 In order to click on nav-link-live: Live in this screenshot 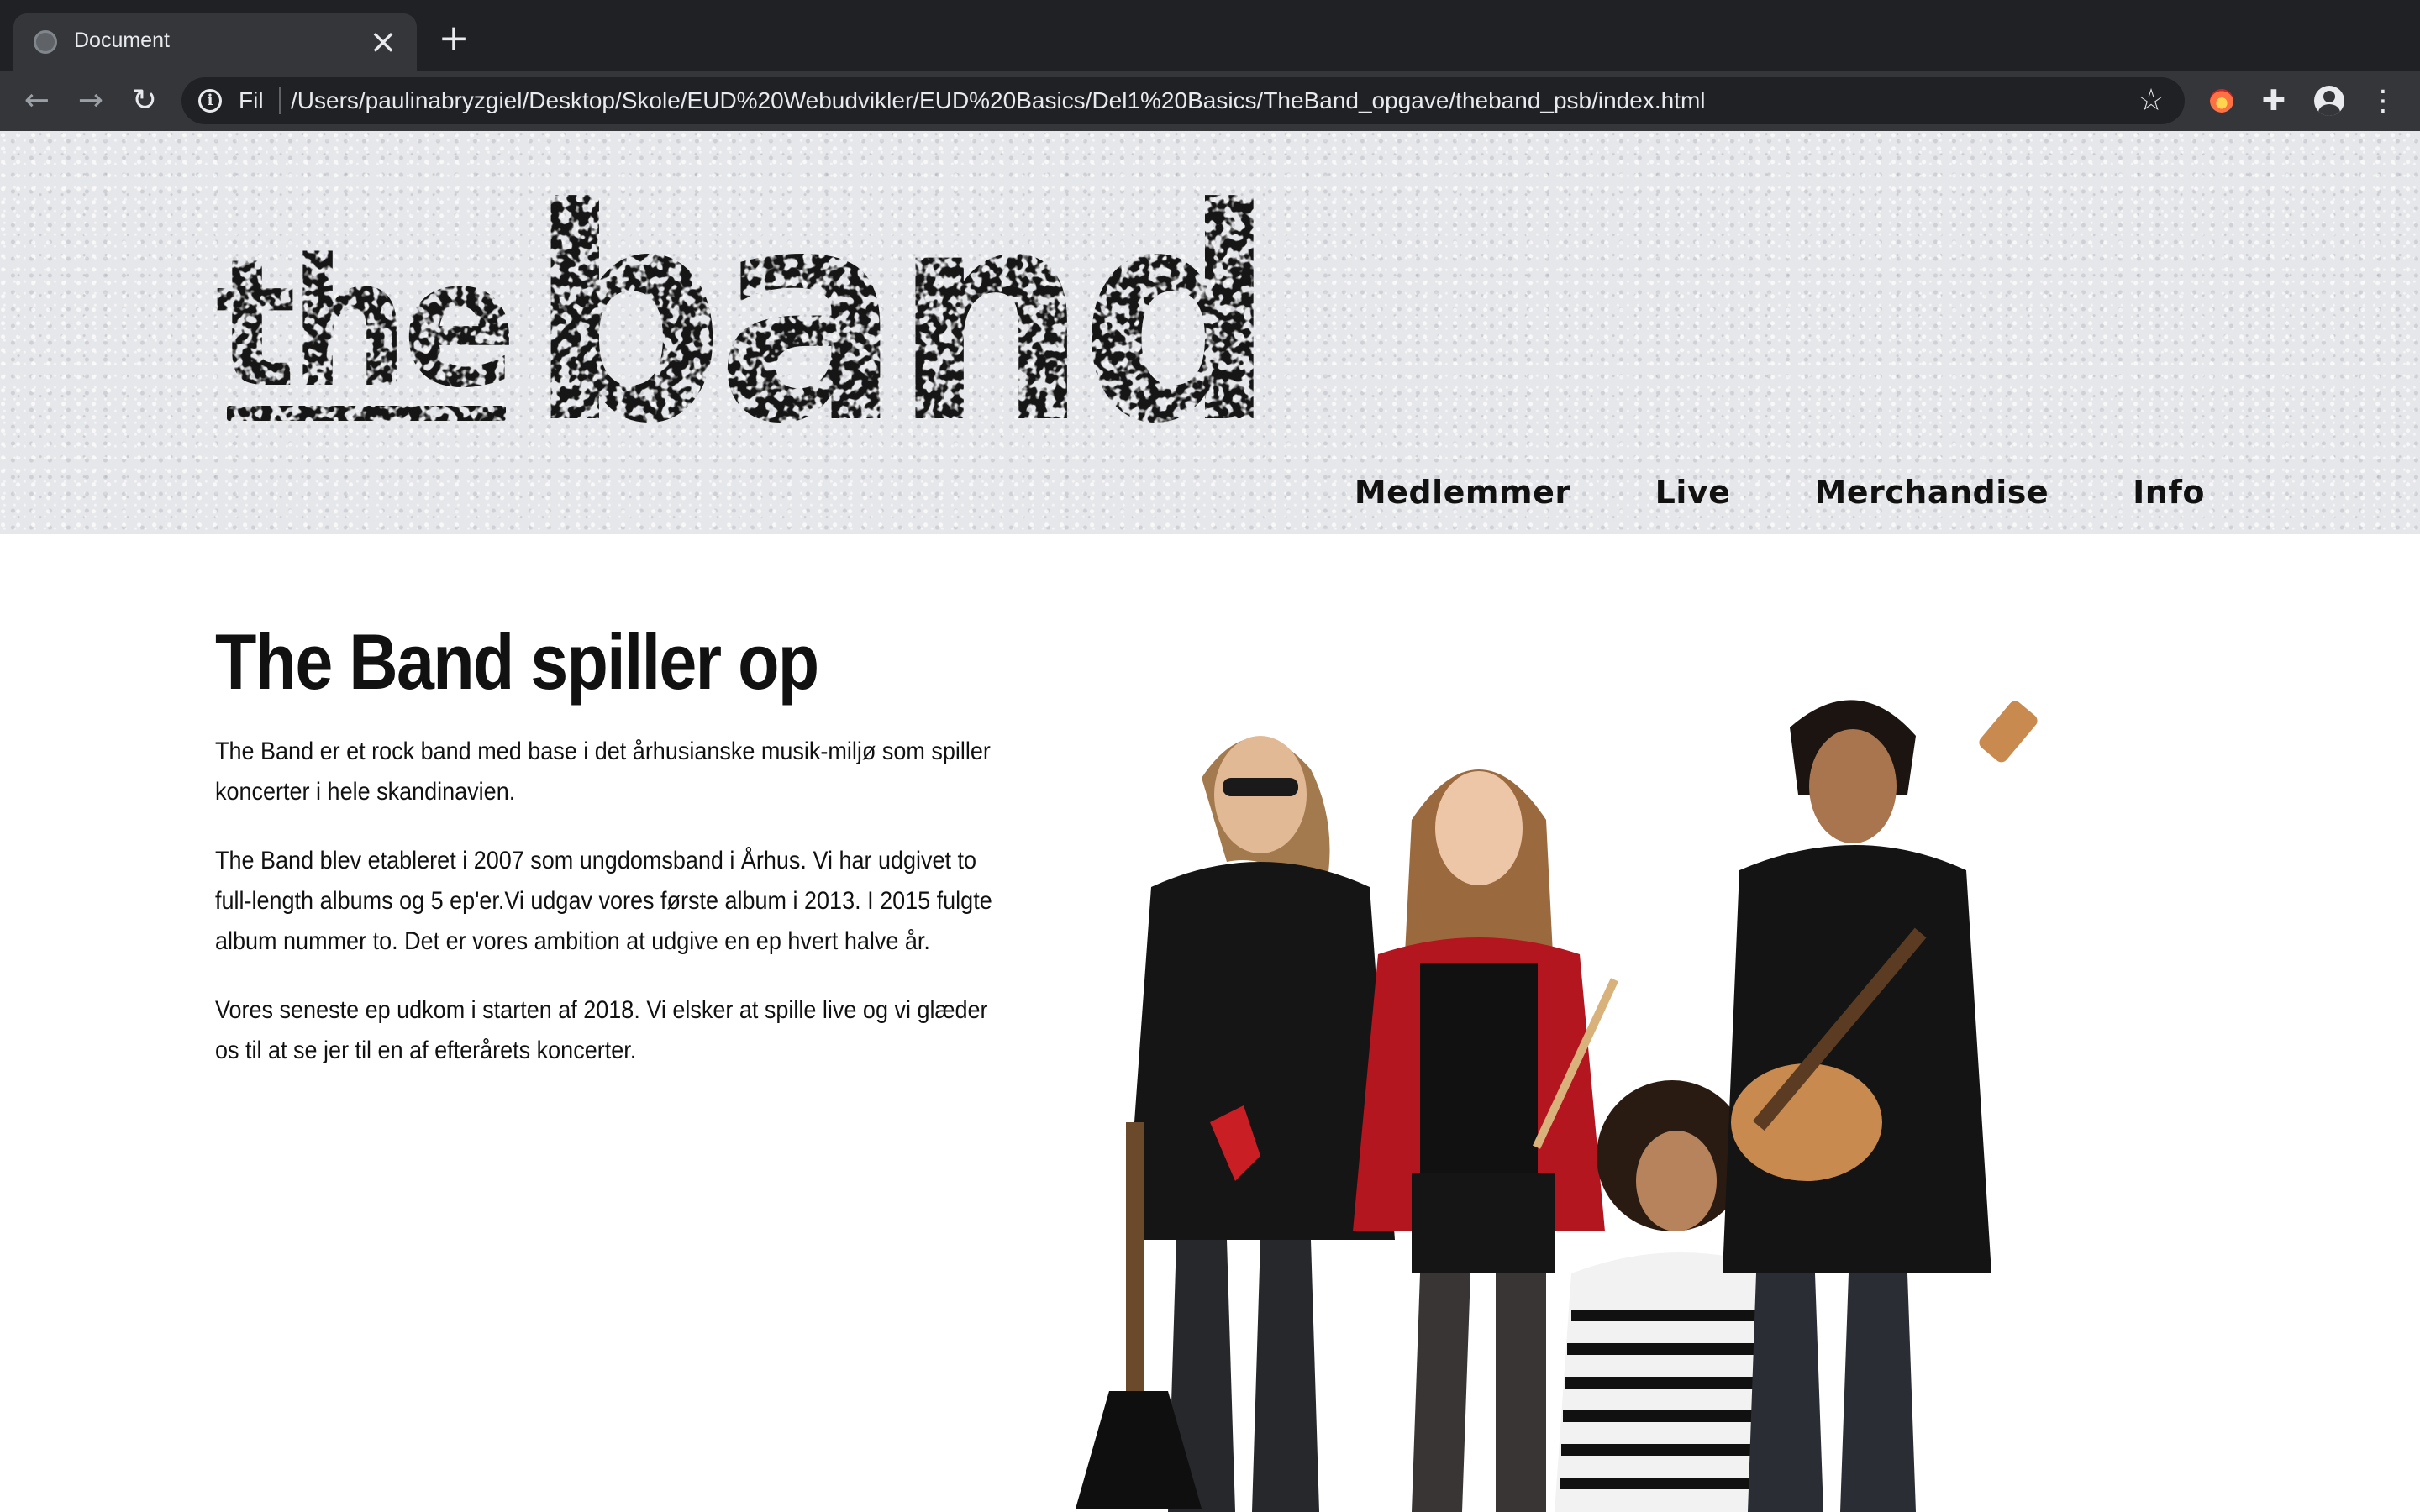, I will do `click(1693, 492)`.